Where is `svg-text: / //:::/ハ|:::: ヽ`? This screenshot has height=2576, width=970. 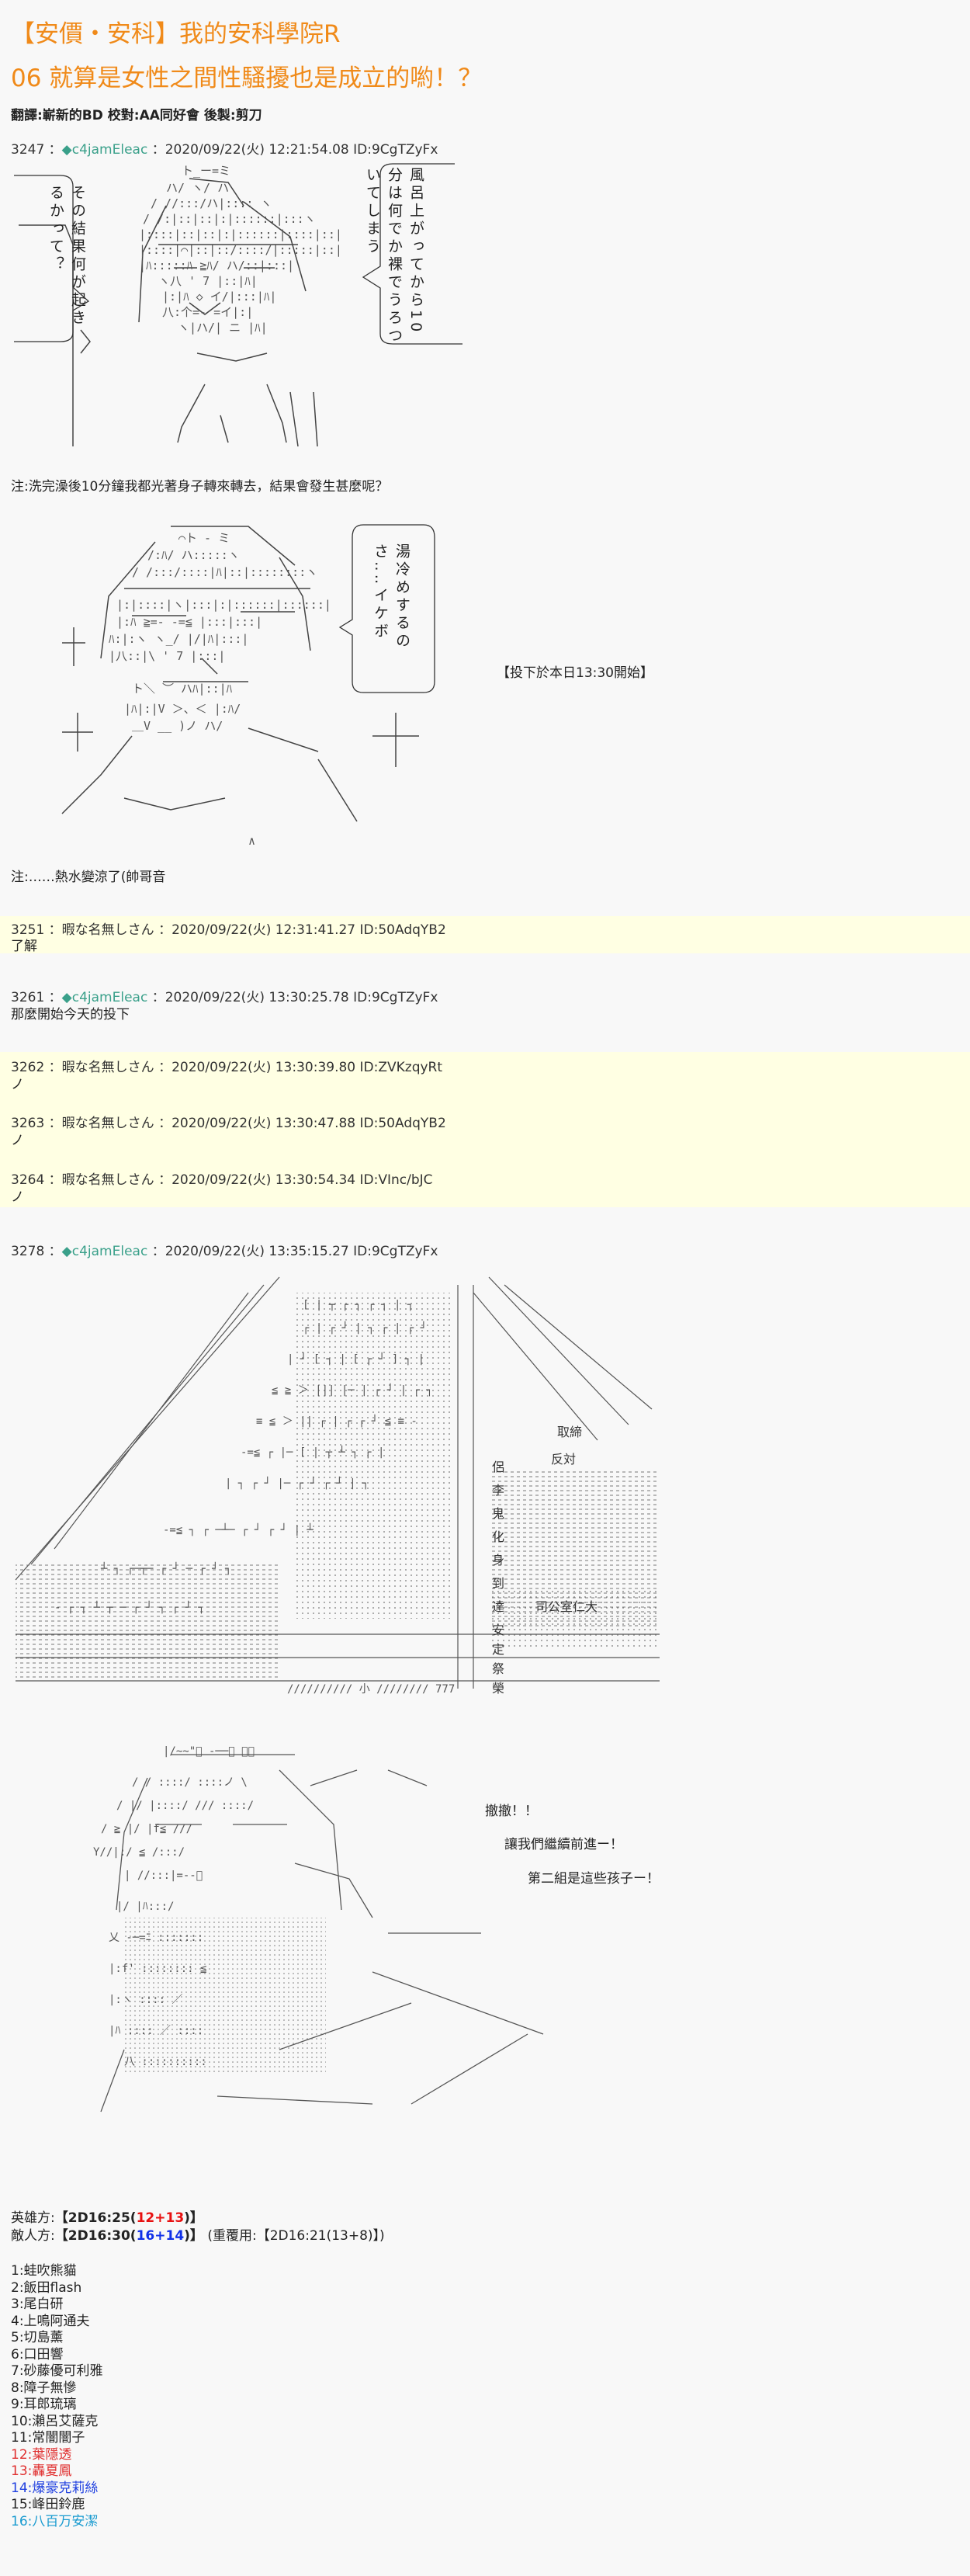 svg-text: / //:::/ハ|:::: ヽ is located at coordinates (212, 203).